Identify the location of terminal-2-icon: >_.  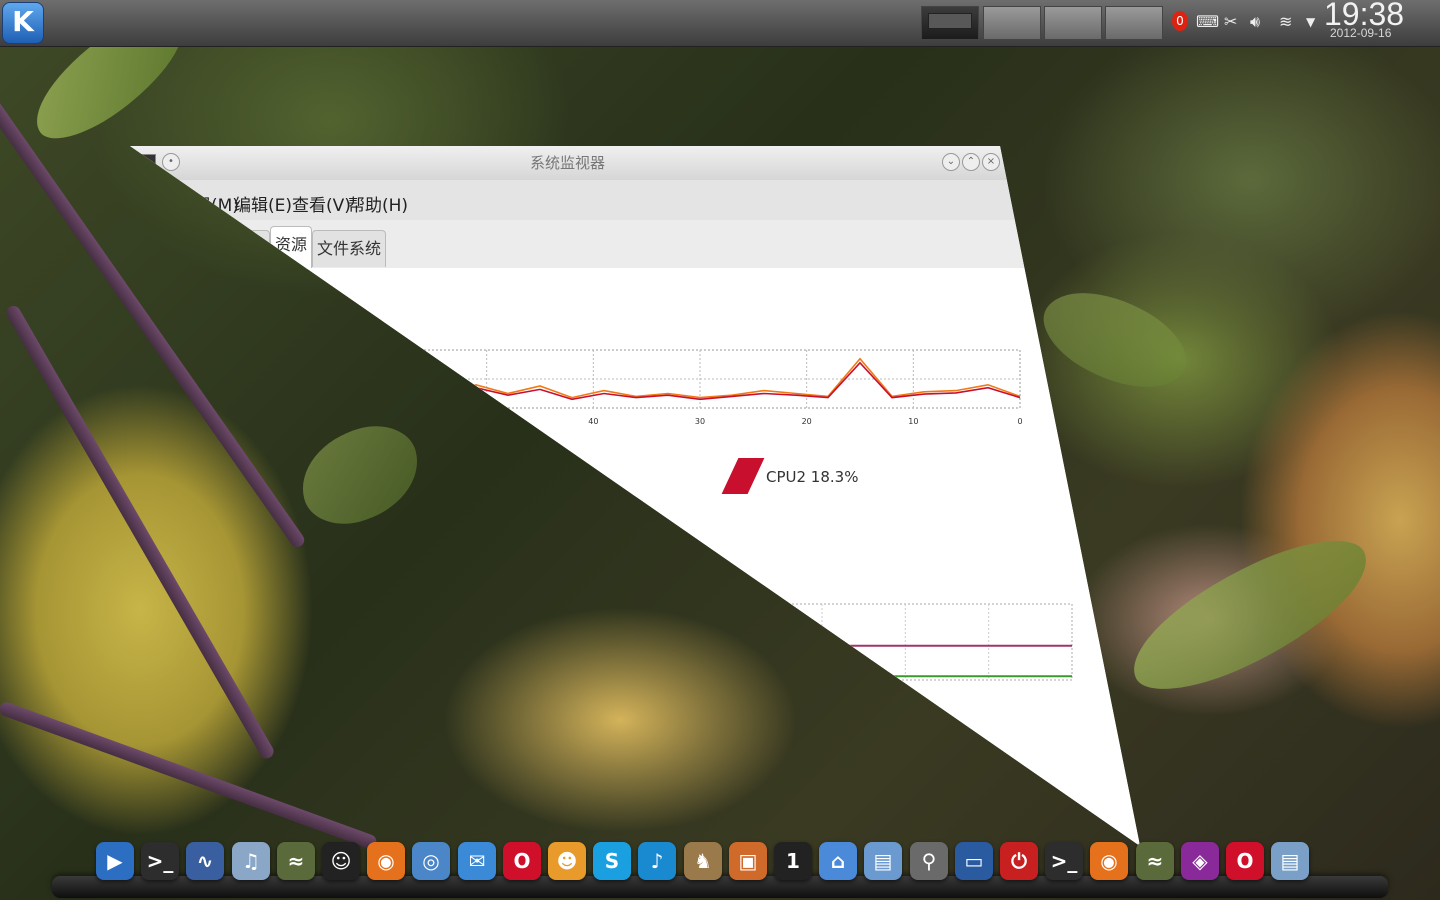
(1064, 861).